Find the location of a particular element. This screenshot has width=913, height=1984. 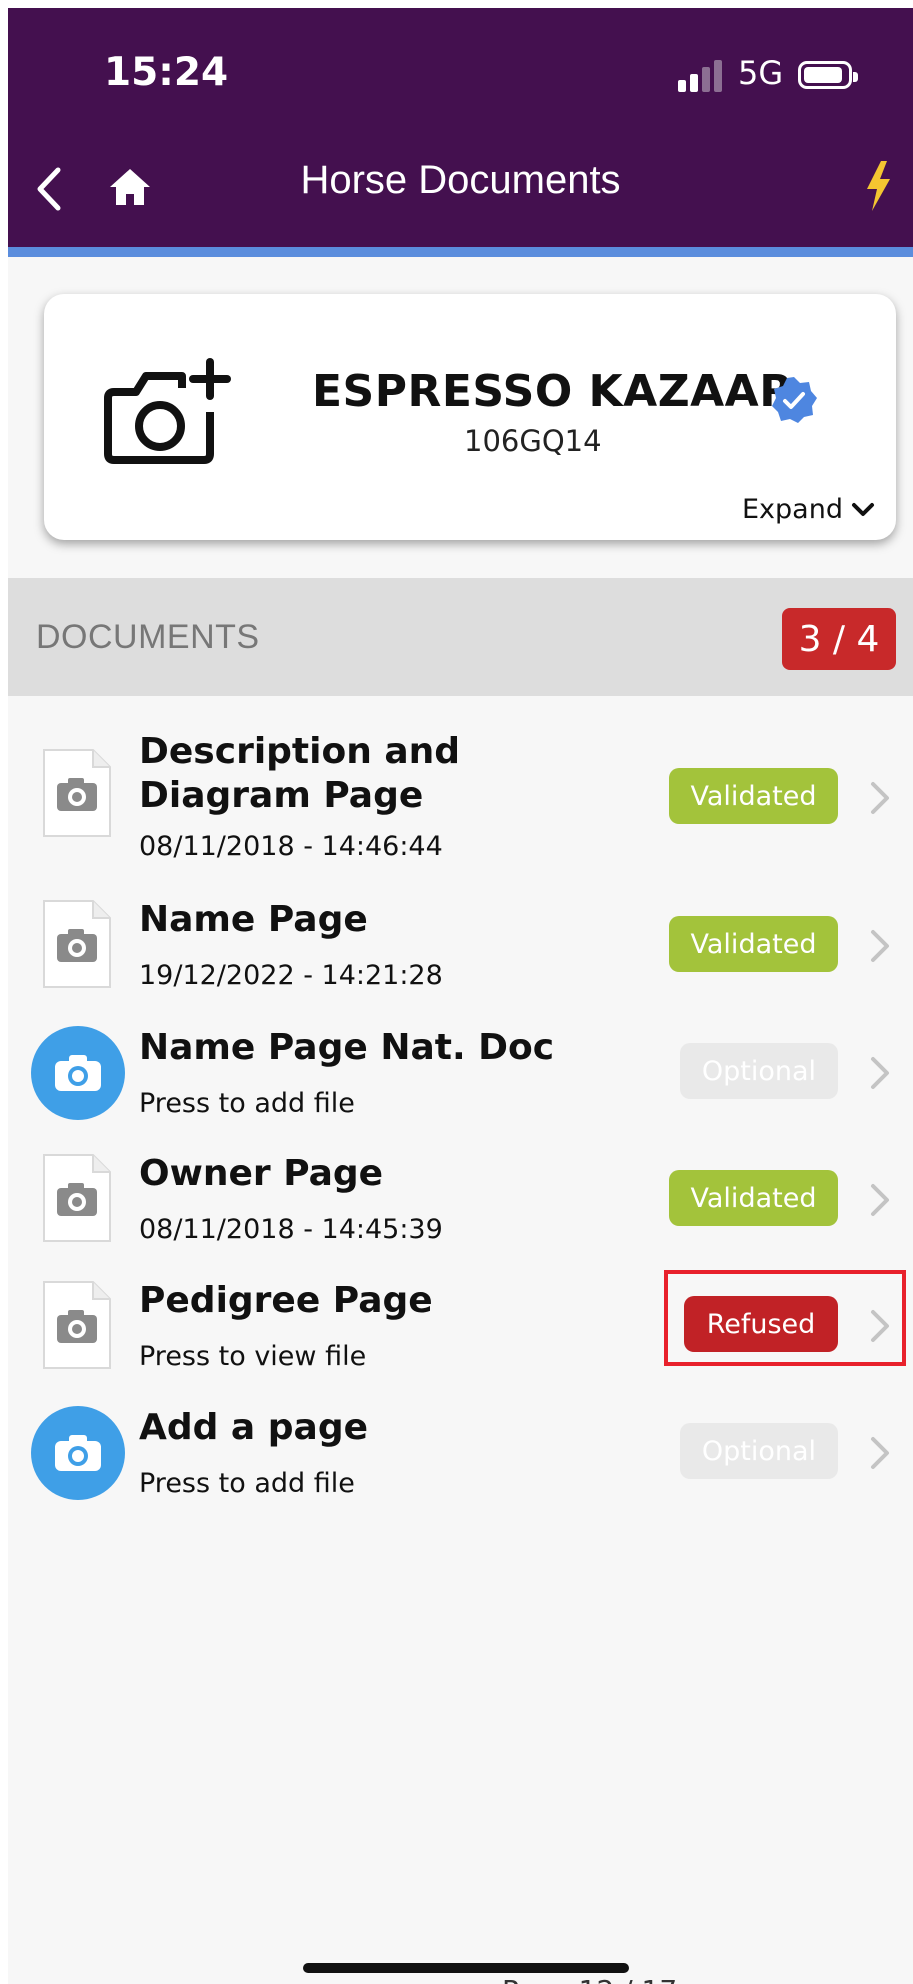

signal-icon is located at coordinates (703, 76).